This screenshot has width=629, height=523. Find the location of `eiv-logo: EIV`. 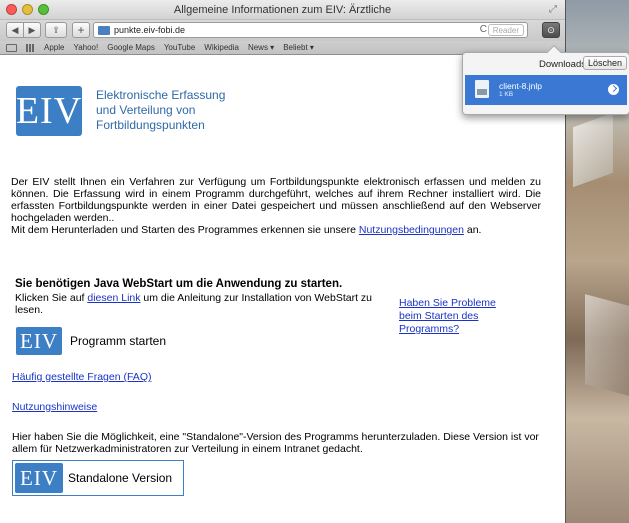

eiv-logo: EIV is located at coordinates (49, 111).